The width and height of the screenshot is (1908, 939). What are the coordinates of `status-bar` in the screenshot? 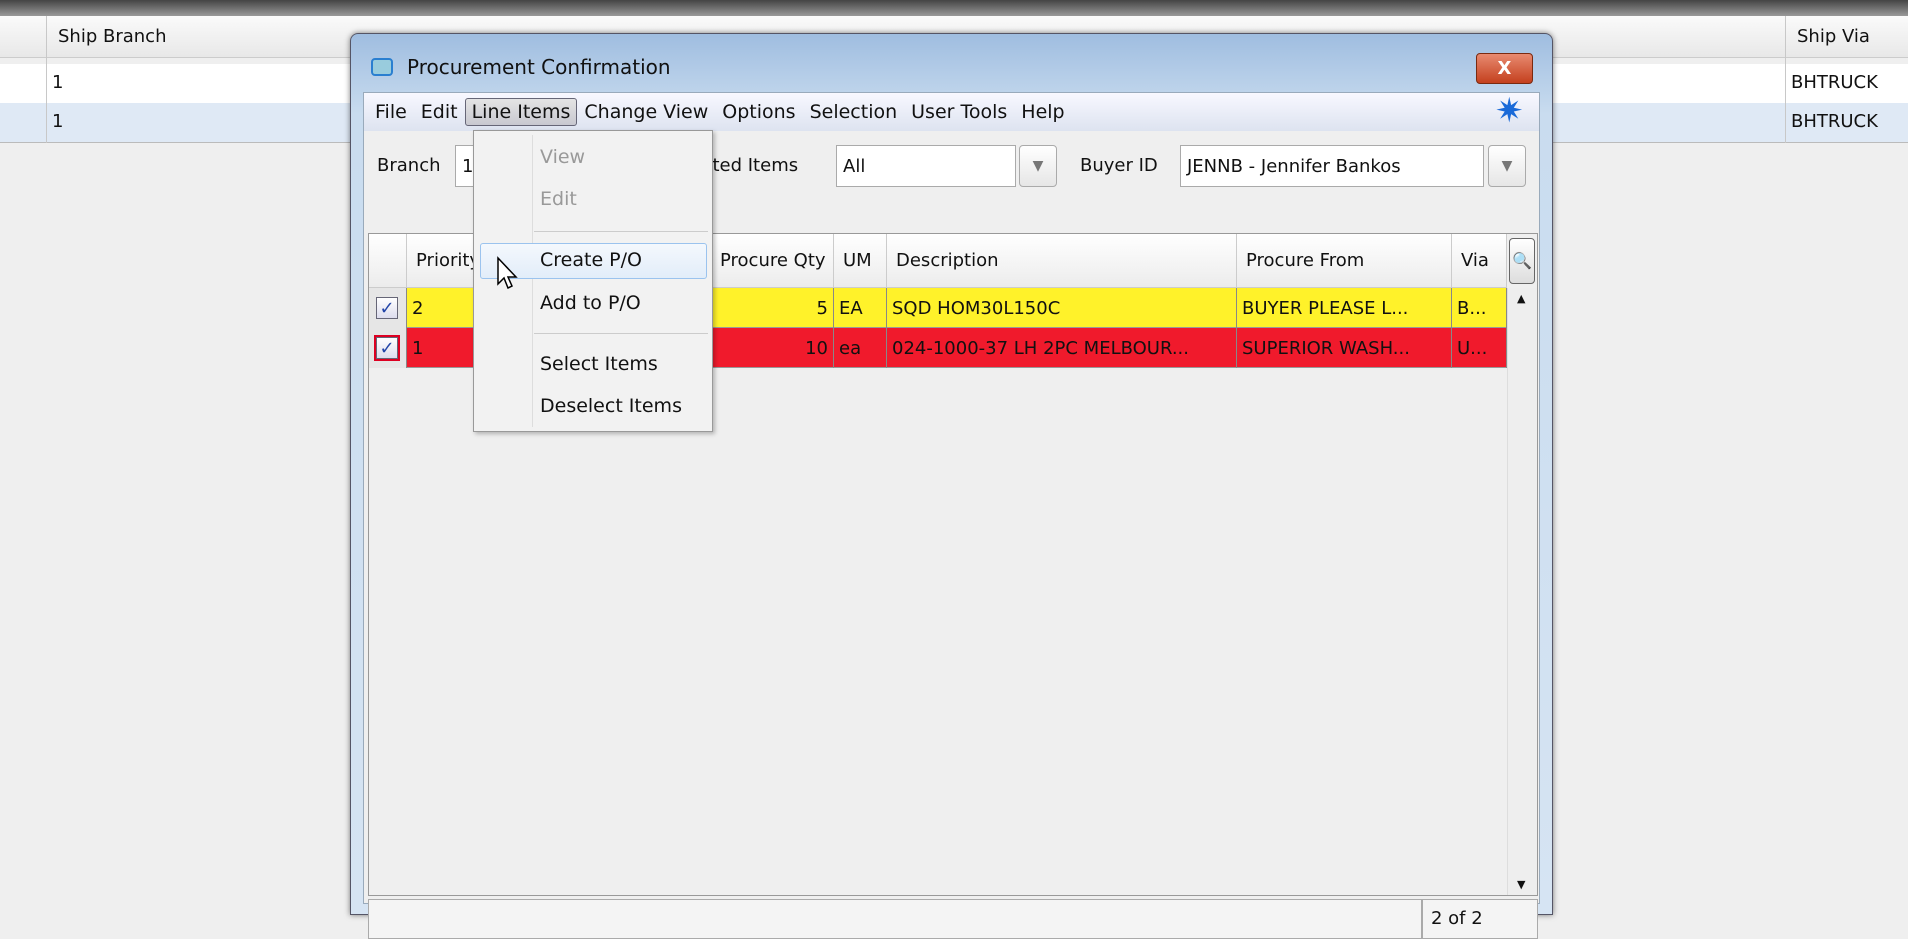 It's located at (895, 919).